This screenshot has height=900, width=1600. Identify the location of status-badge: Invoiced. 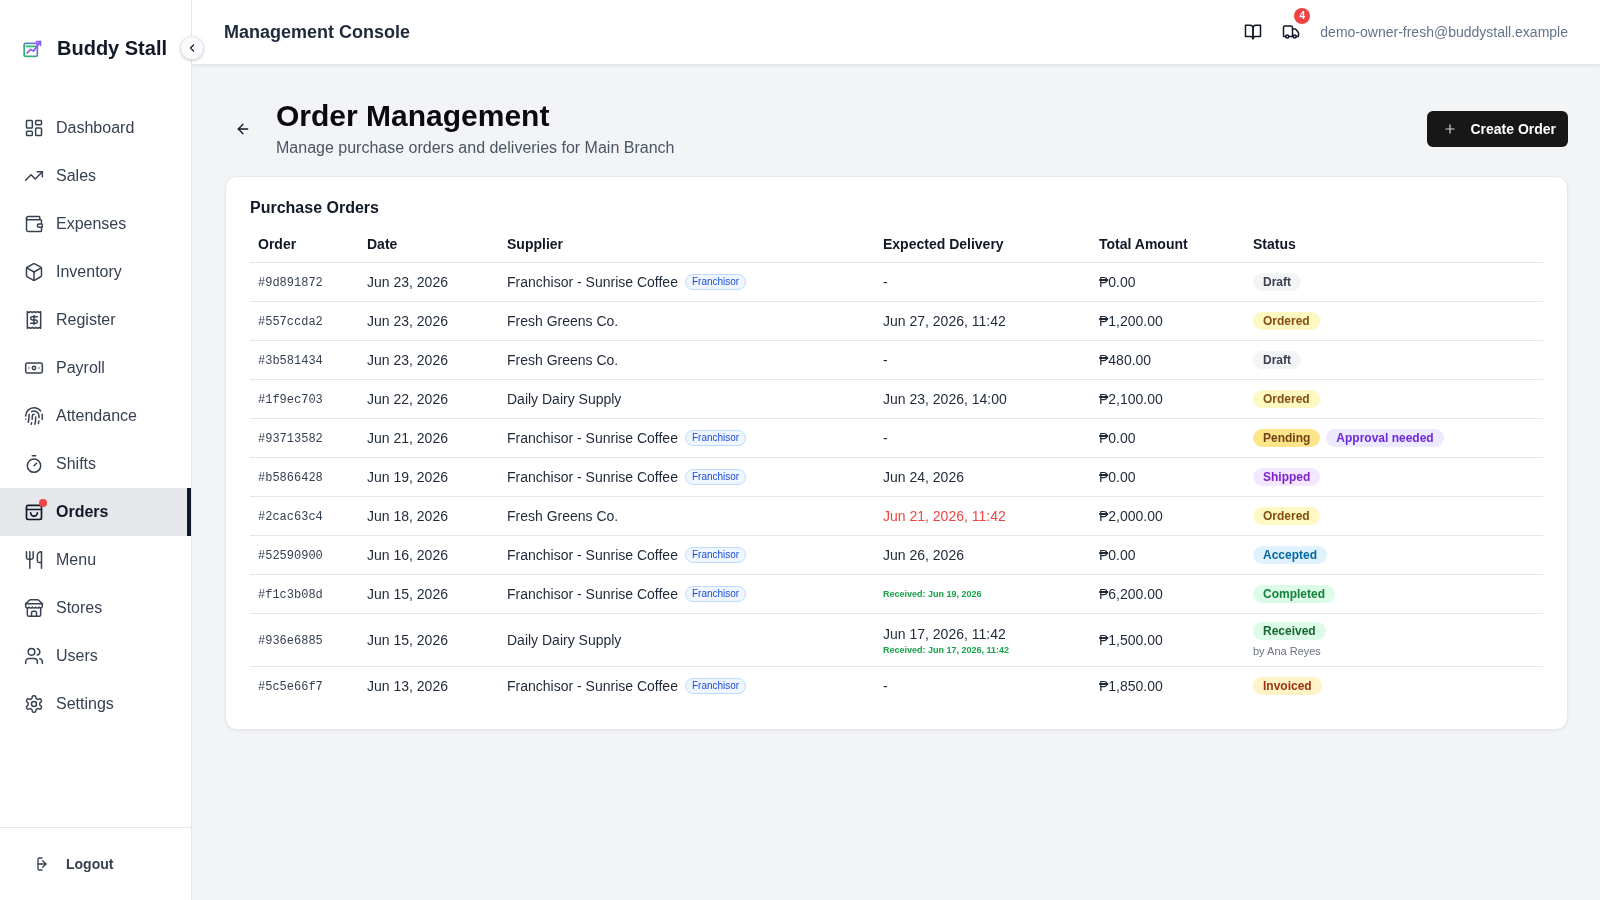
(1287, 686).